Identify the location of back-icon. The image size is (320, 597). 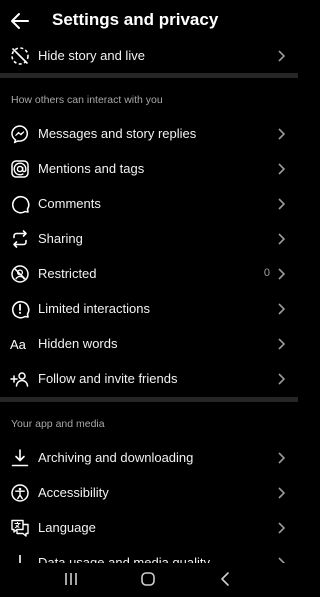
(226, 579).